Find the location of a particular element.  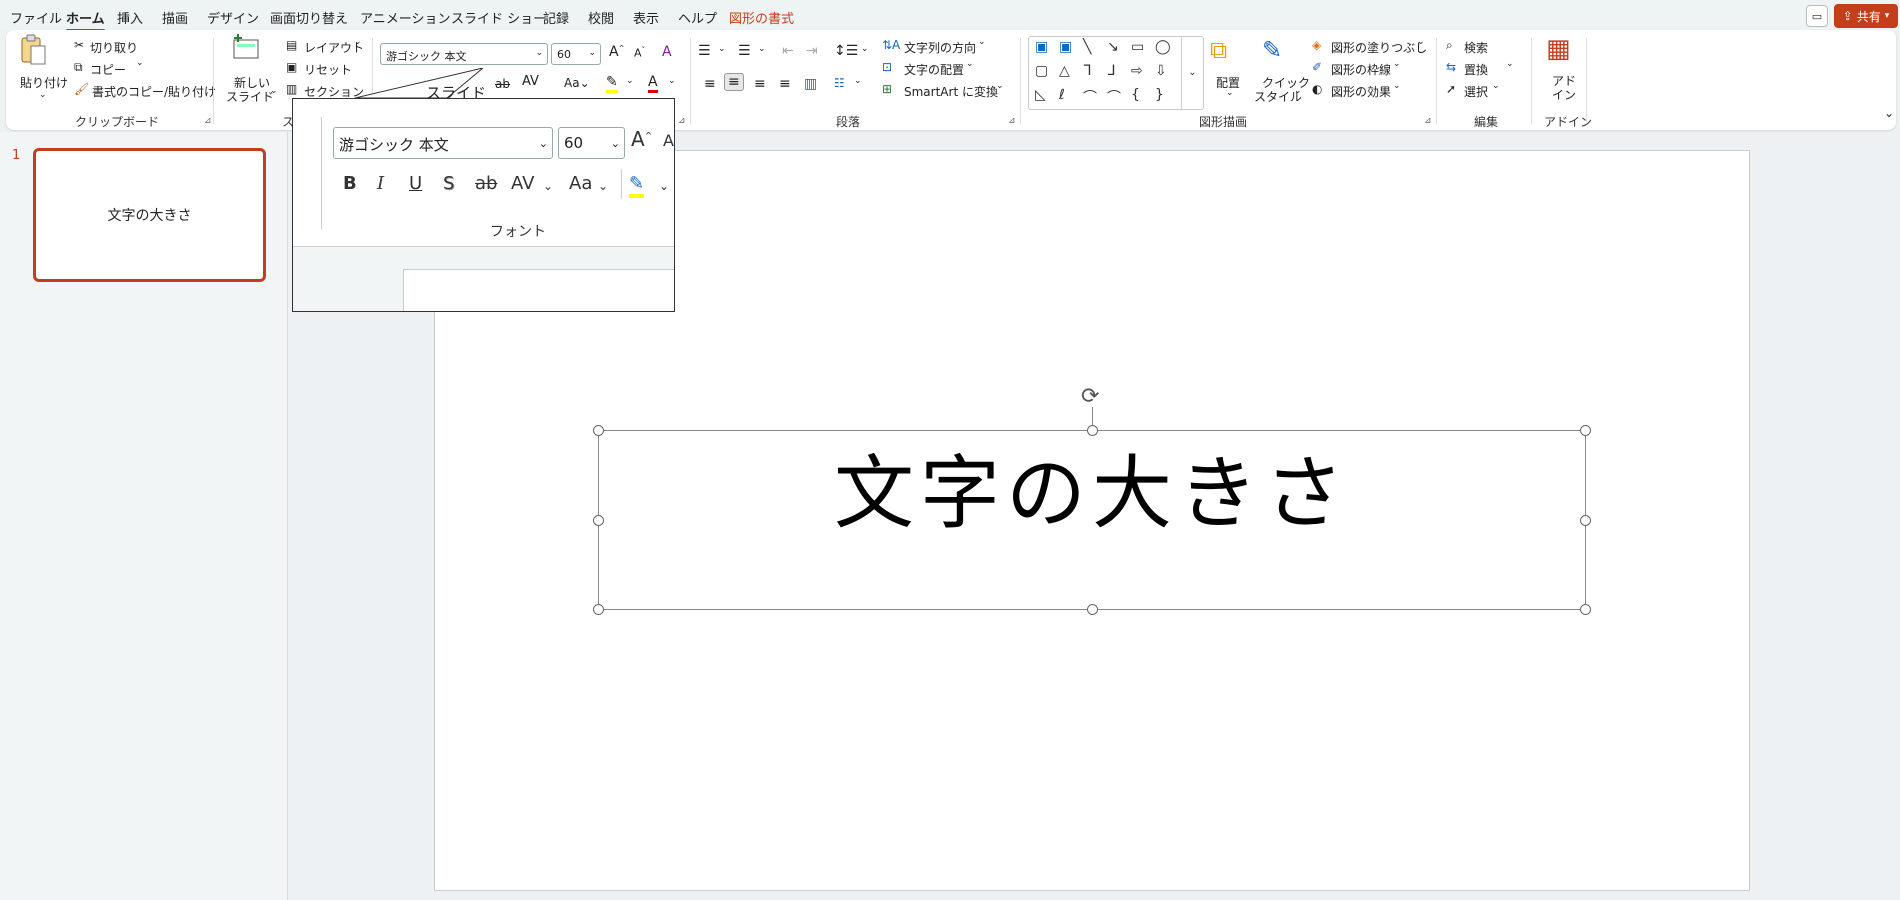

right-arrow-icon: ⇨ is located at coordinates (1137, 71).